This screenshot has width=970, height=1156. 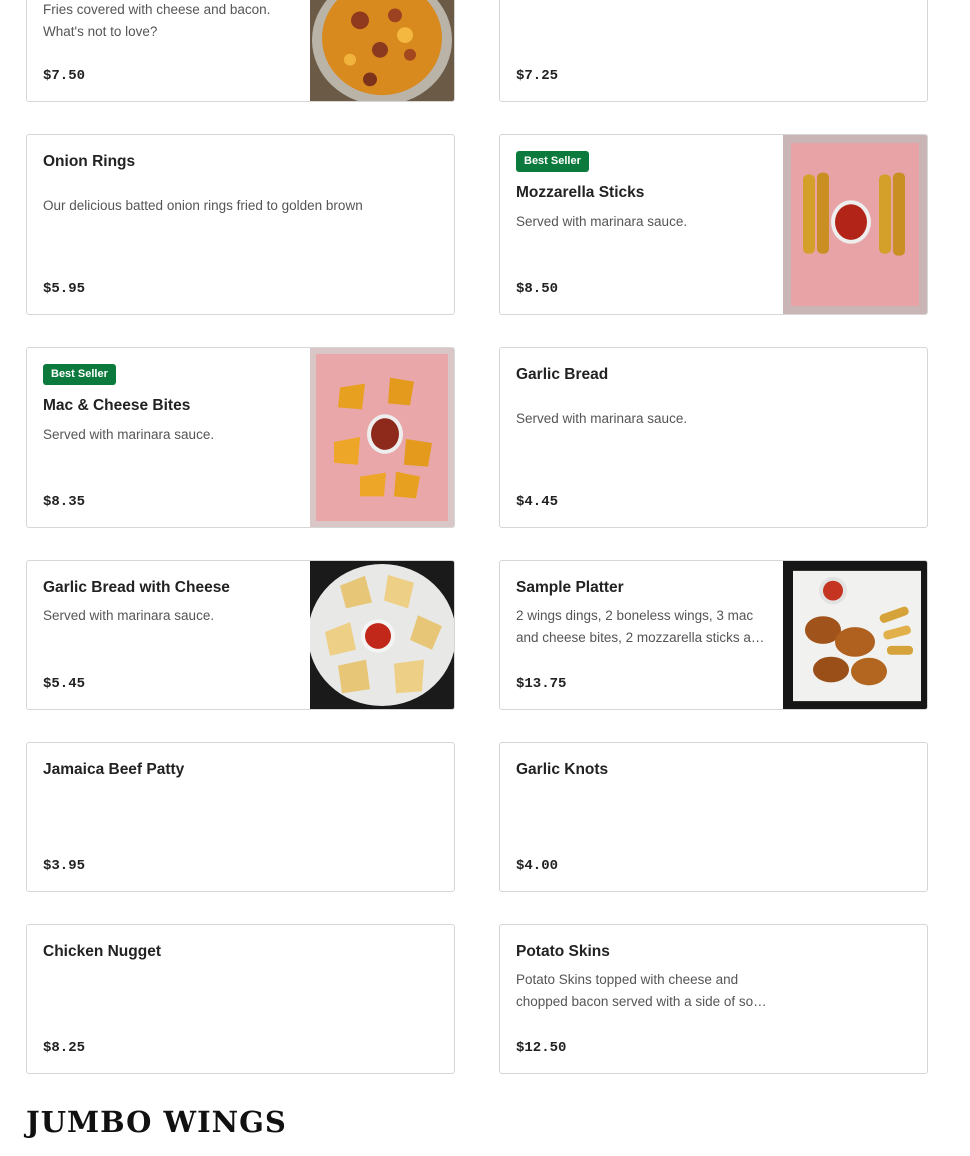 I want to click on item-price: $5.95, so click(x=64, y=289).